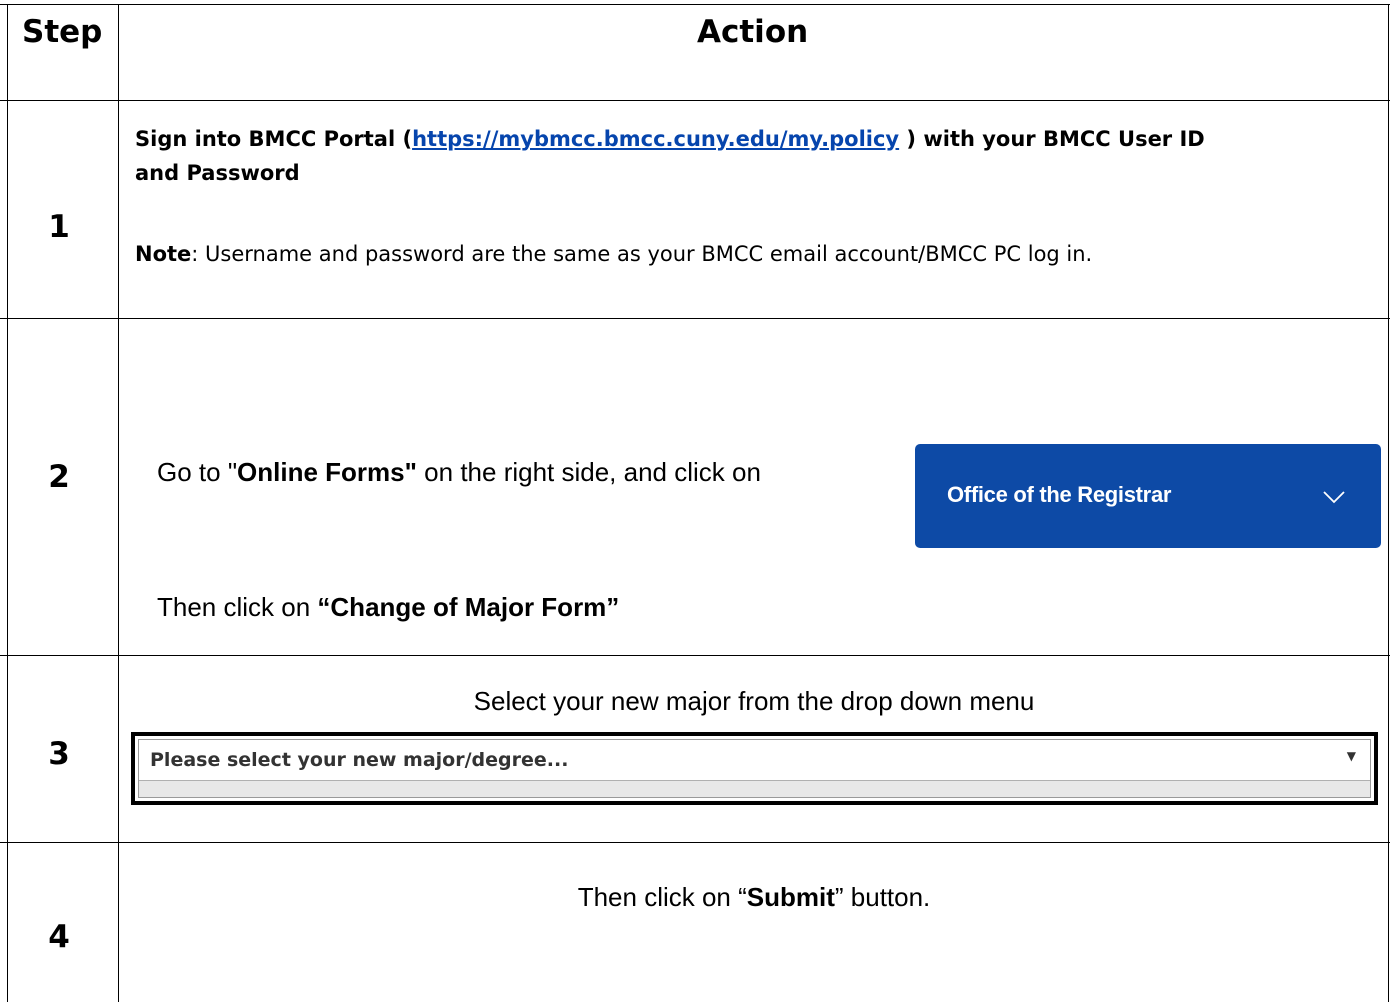 This screenshot has height=1002, width=1390. I want to click on submit-label: Submit, so click(790, 897).